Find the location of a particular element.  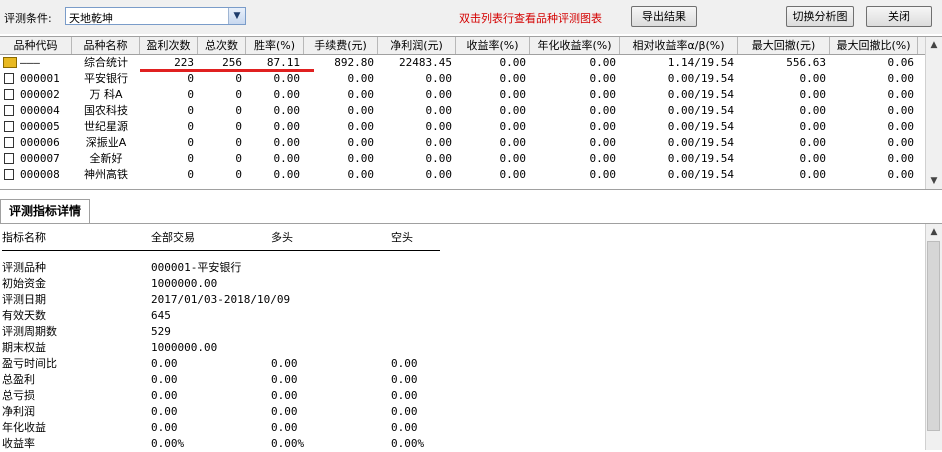

detail-row-value: 645 is located at coordinates (161, 315).